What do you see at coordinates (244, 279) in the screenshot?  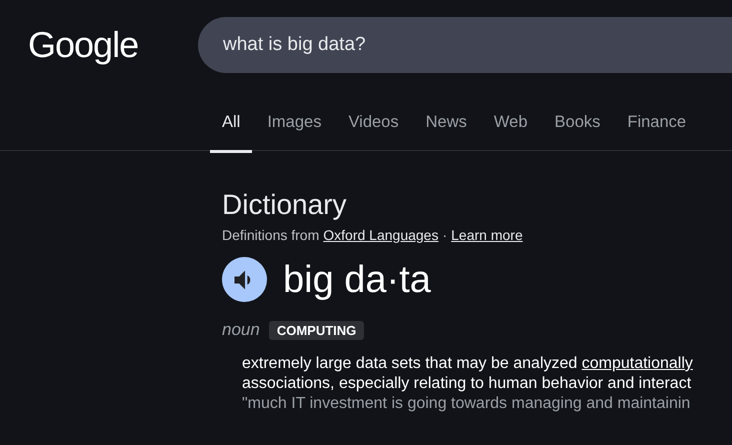 I see `pronunciation-button` at bounding box center [244, 279].